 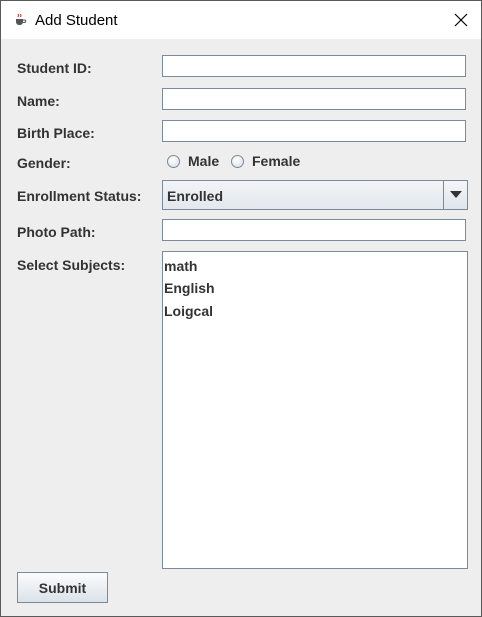 I want to click on student-id-field, so click(x=314, y=66).